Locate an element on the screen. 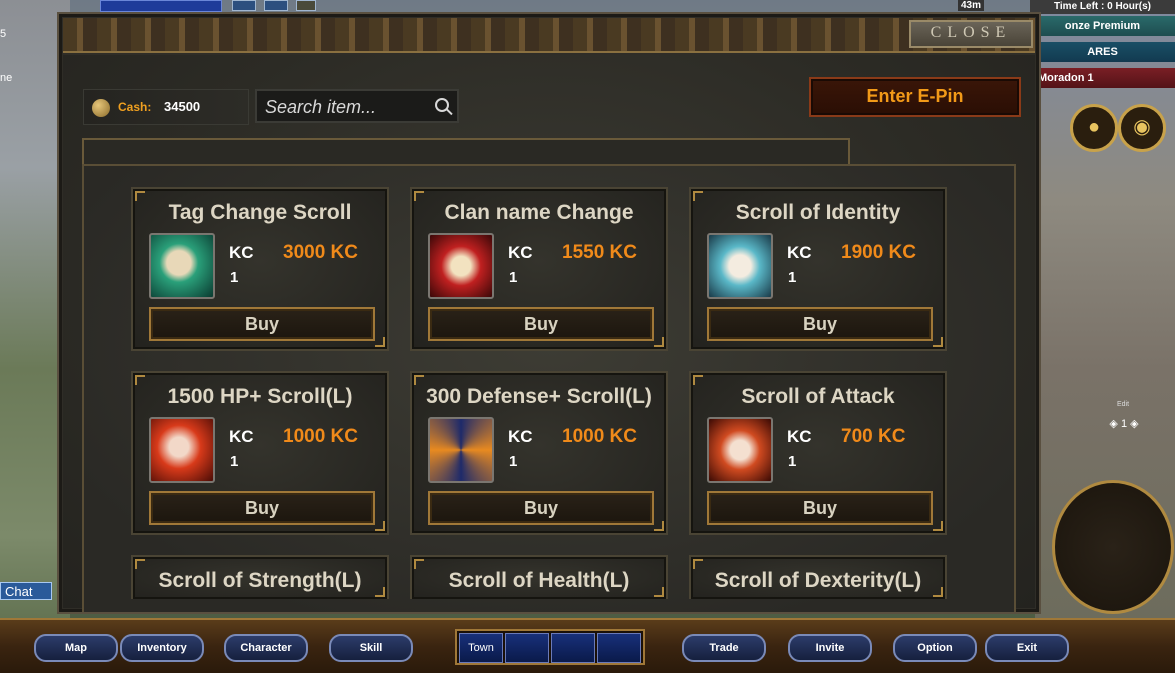 The height and width of the screenshot is (673, 1175). scroll-attack-icon is located at coordinates (740, 450).